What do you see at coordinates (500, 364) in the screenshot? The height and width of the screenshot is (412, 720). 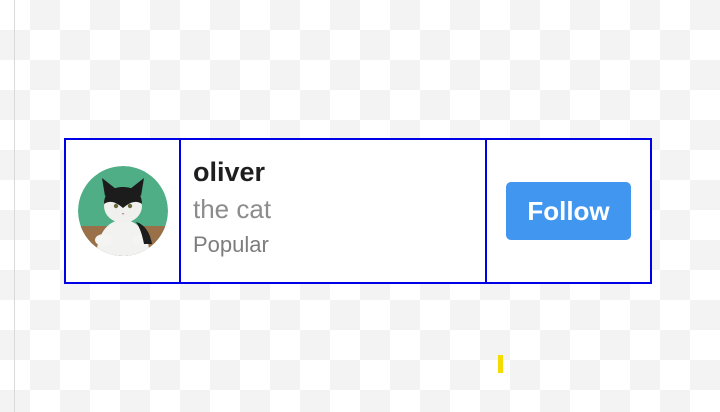 I see `yellow-marker` at bounding box center [500, 364].